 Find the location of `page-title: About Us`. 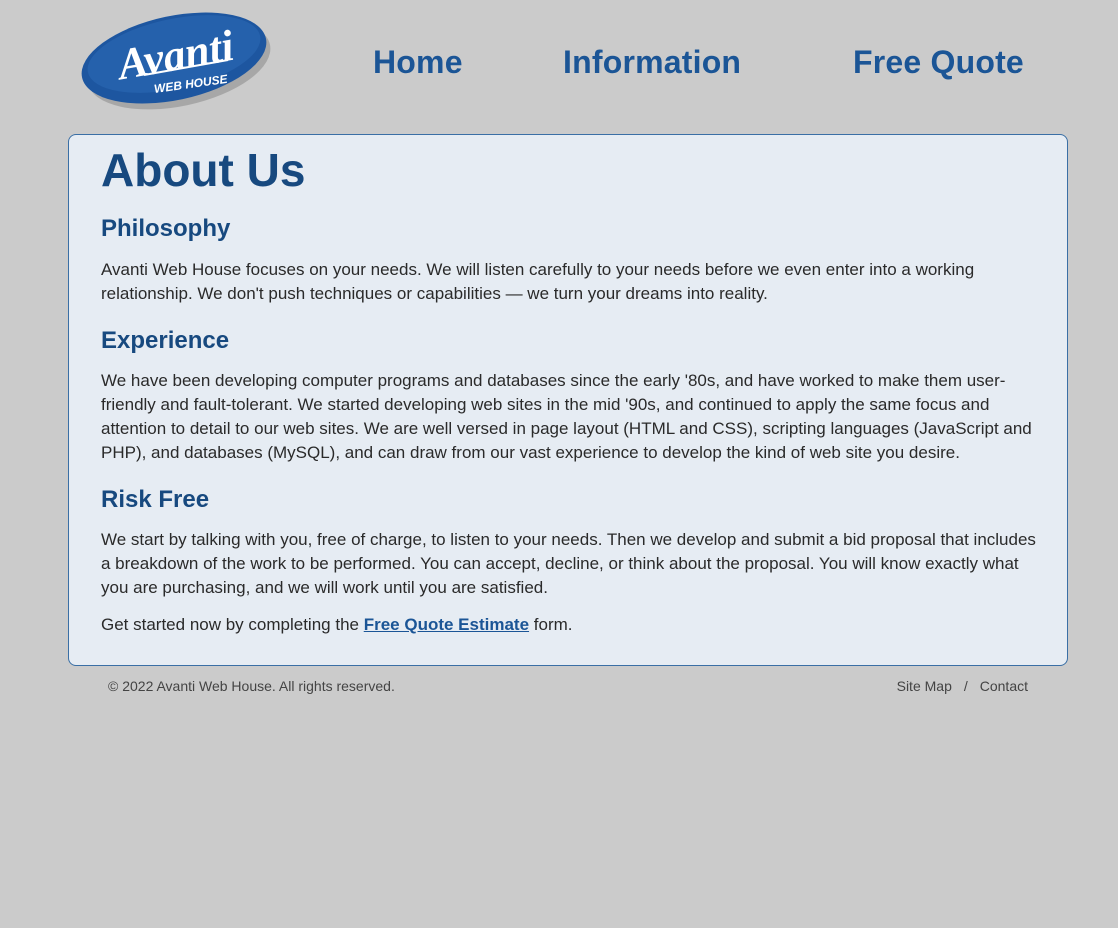

page-title: About Us is located at coordinates (203, 170).